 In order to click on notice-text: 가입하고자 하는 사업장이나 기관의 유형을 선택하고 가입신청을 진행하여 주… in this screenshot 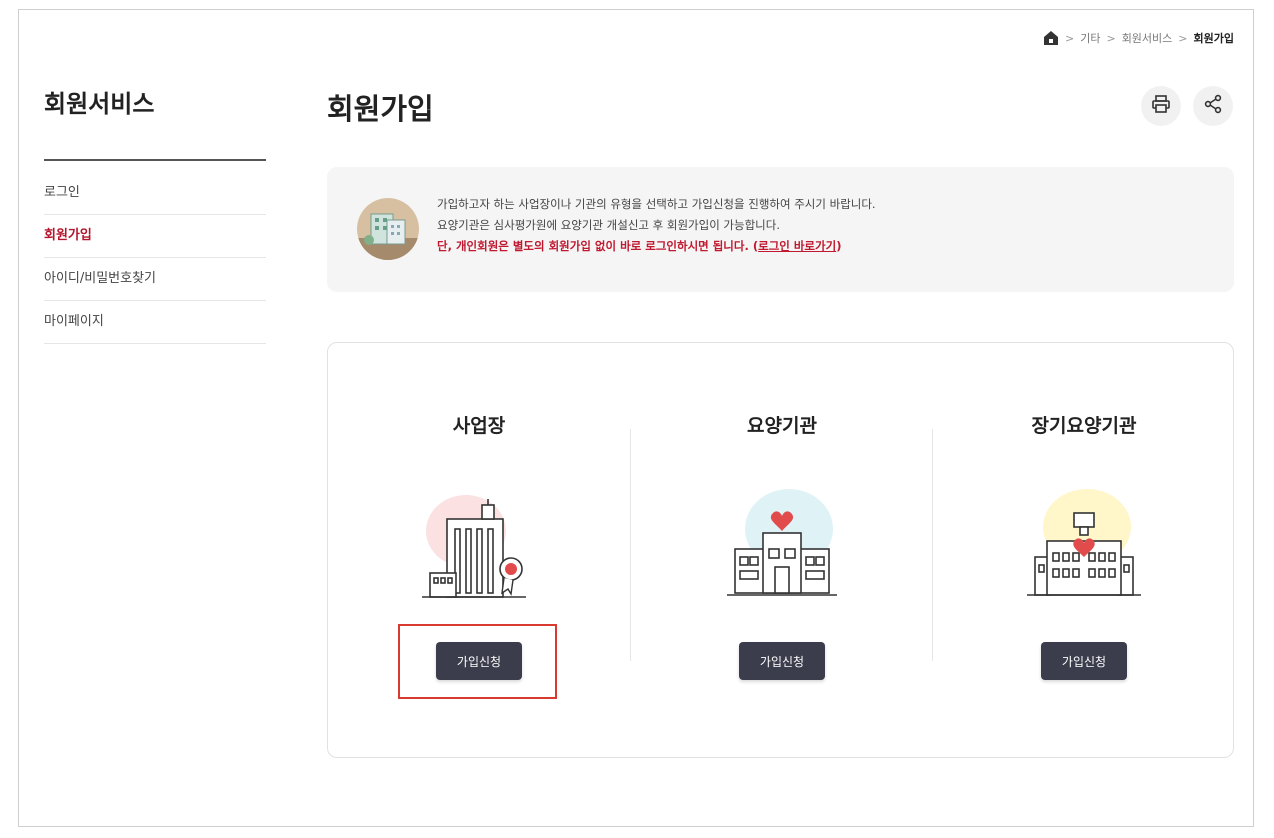, I will do `click(656, 225)`.